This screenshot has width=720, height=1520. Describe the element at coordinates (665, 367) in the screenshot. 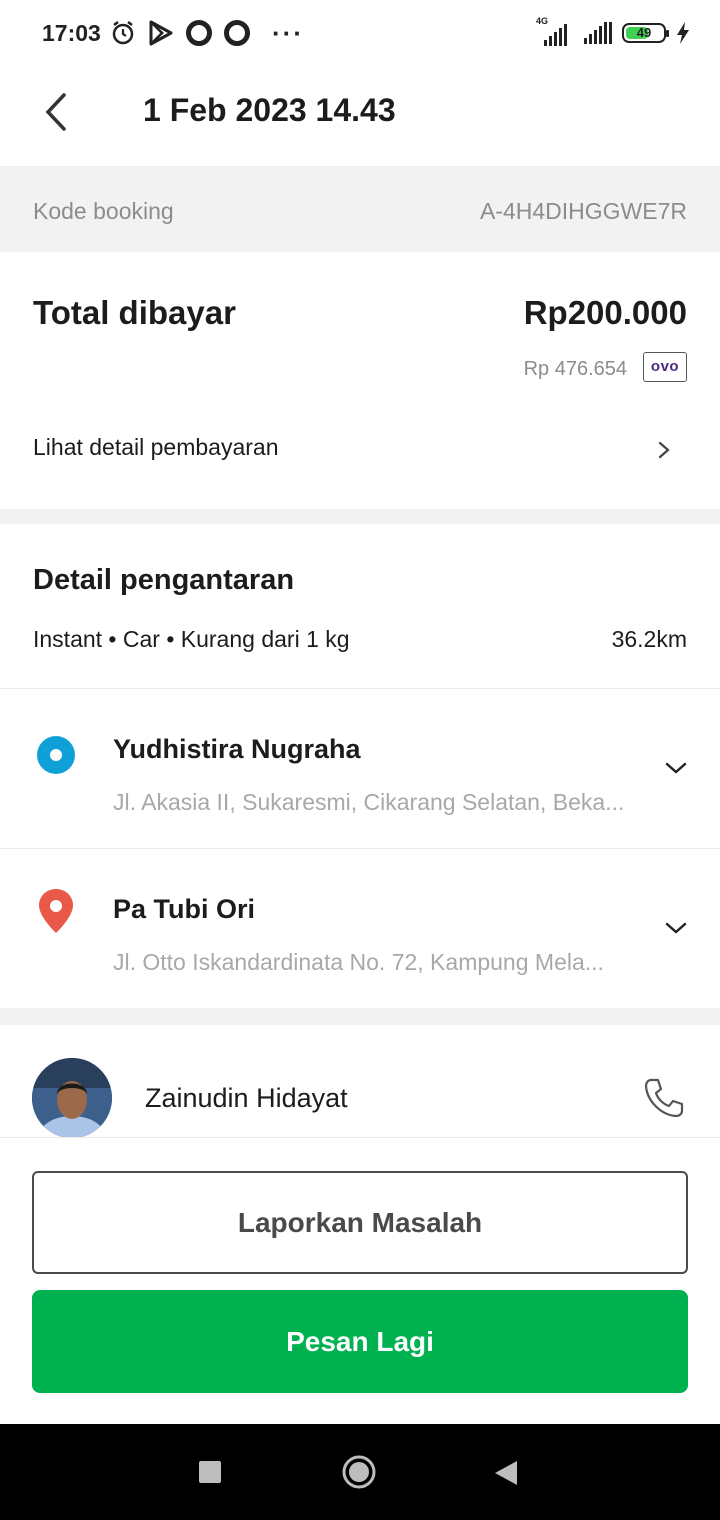

I see `ovo-badge: ovo` at that location.